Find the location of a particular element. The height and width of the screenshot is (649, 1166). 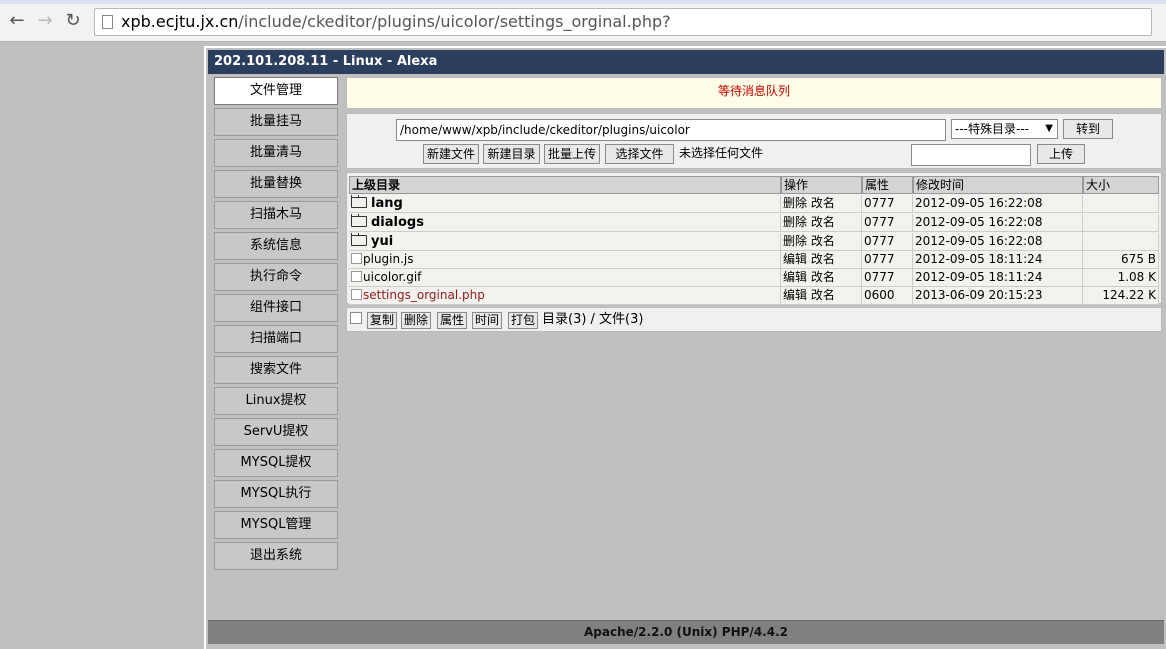

chevron-down-icon: ▼ is located at coordinates (1049, 128).